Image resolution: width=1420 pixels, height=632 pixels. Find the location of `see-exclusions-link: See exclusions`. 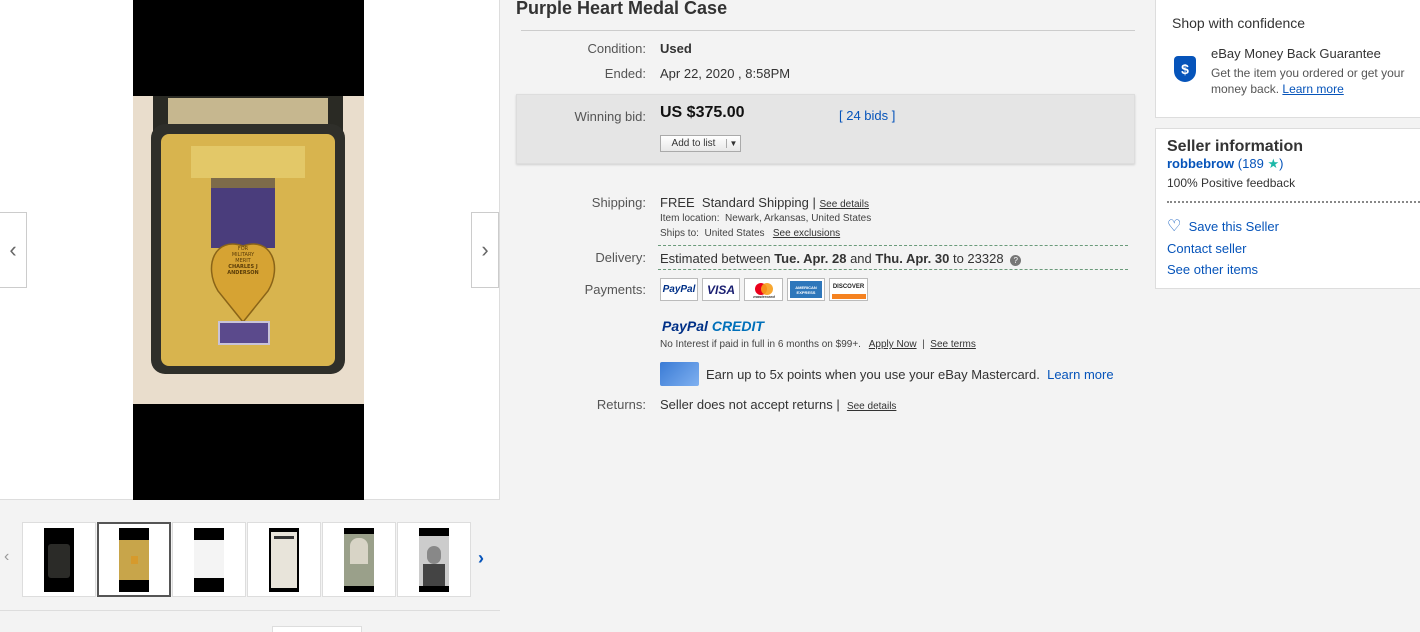

see-exclusions-link: See exclusions is located at coordinates (806, 233).